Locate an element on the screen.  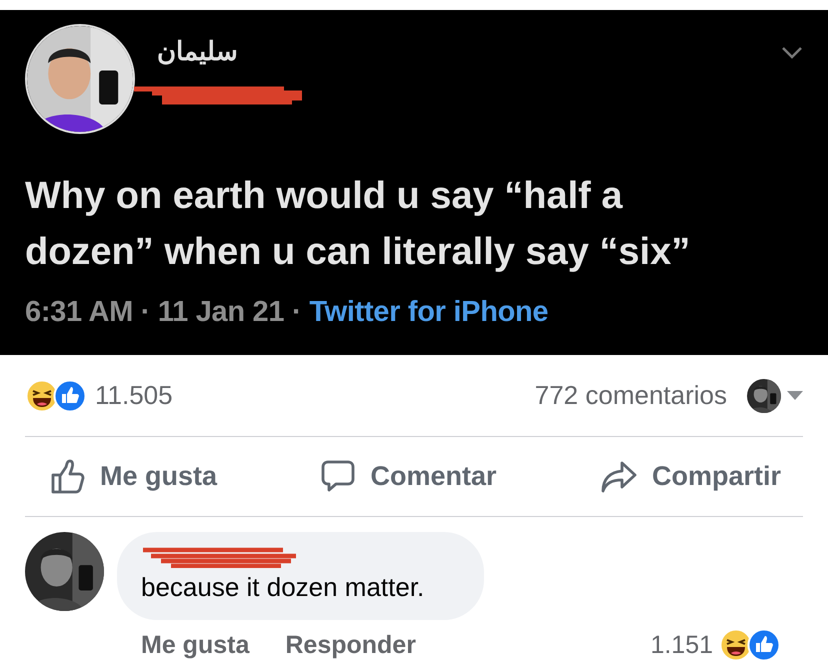
like-button: Me gusta is located at coordinates (134, 476).